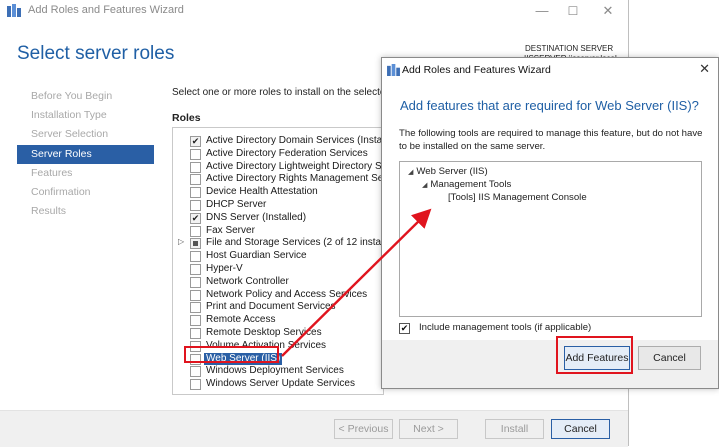  I want to click on role-row: Network Controller, so click(278, 282).